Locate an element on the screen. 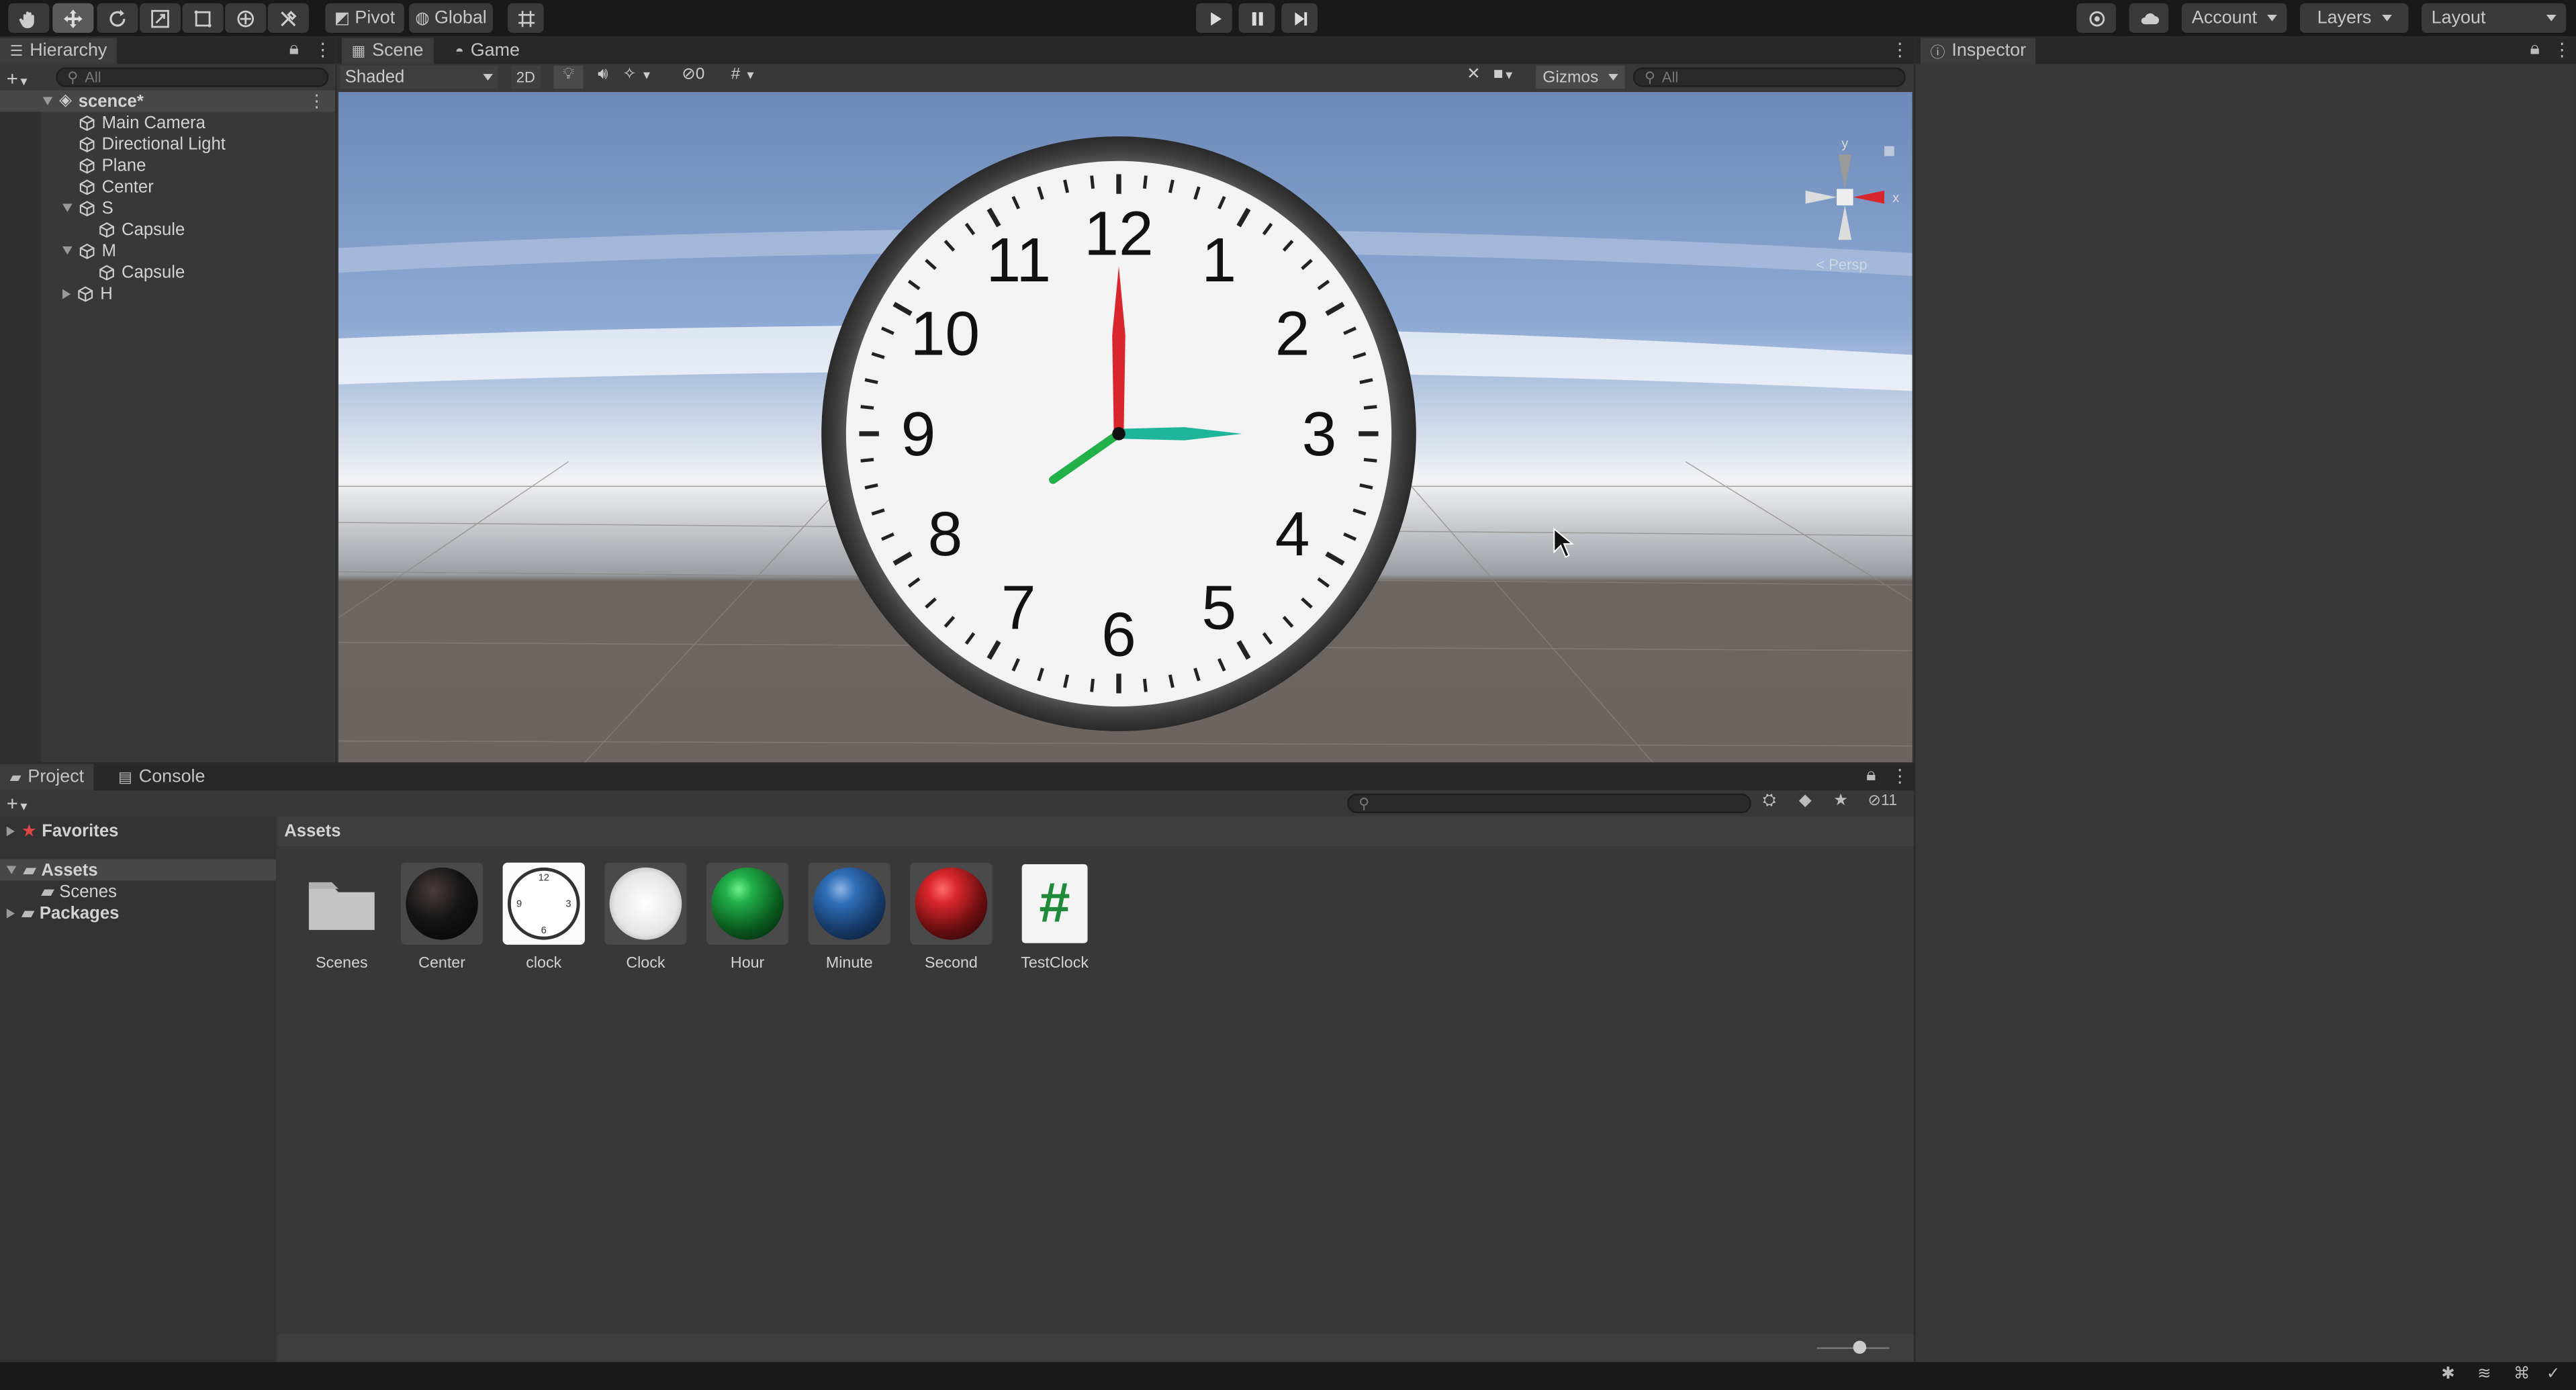  move-tool-button is located at coordinates (73, 18).